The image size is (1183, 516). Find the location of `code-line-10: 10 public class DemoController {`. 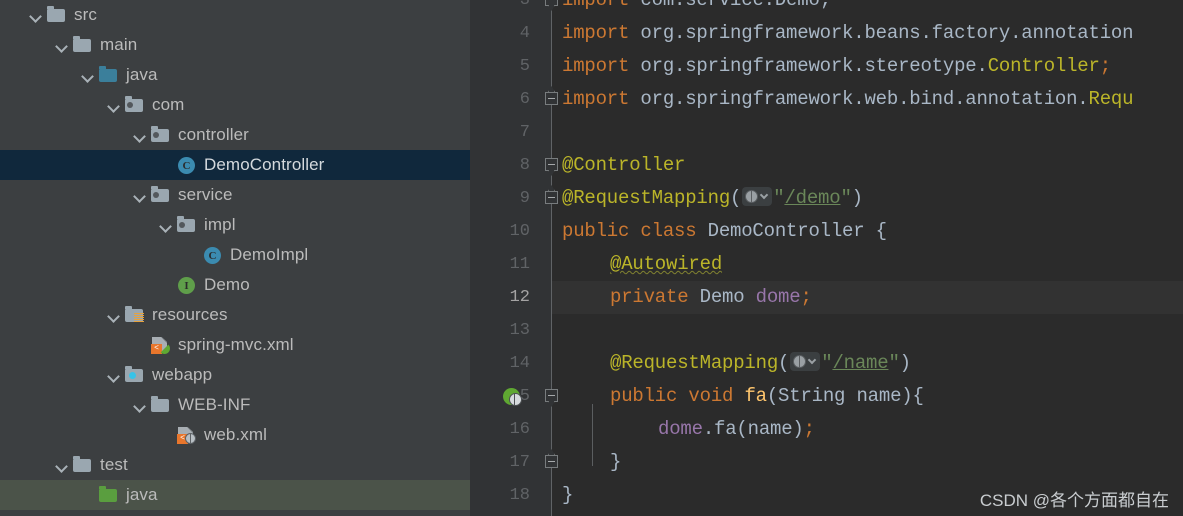

code-line-10: 10 public class DemoController { is located at coordinates (826, 231).